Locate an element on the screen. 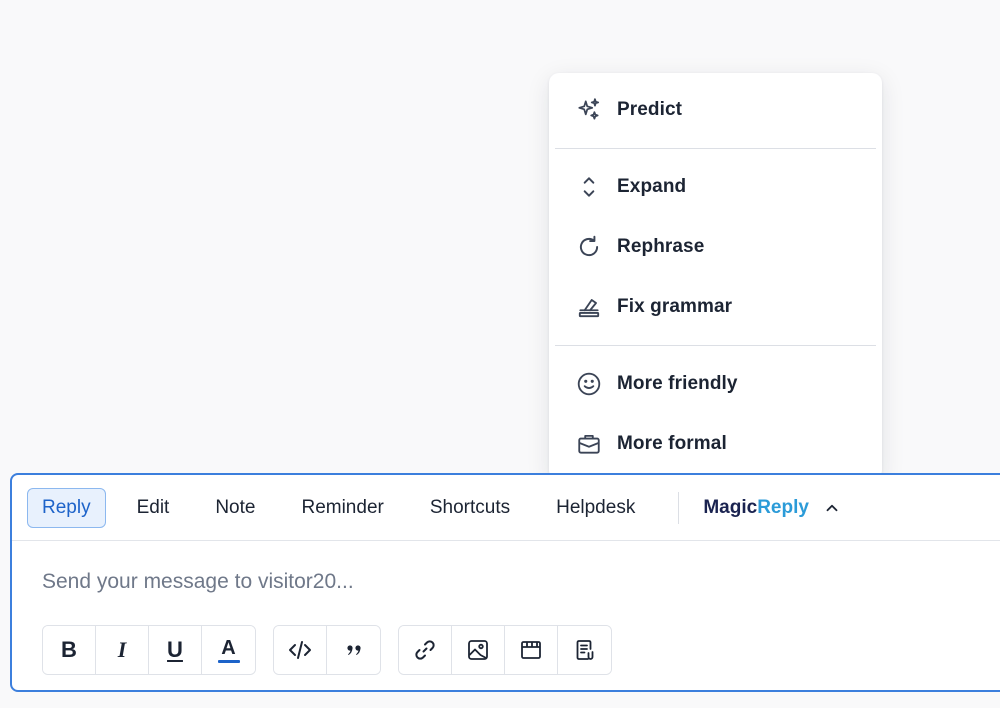 The image size is (1000, 708). text-color-letter: A is located at coordinates (228, 647).